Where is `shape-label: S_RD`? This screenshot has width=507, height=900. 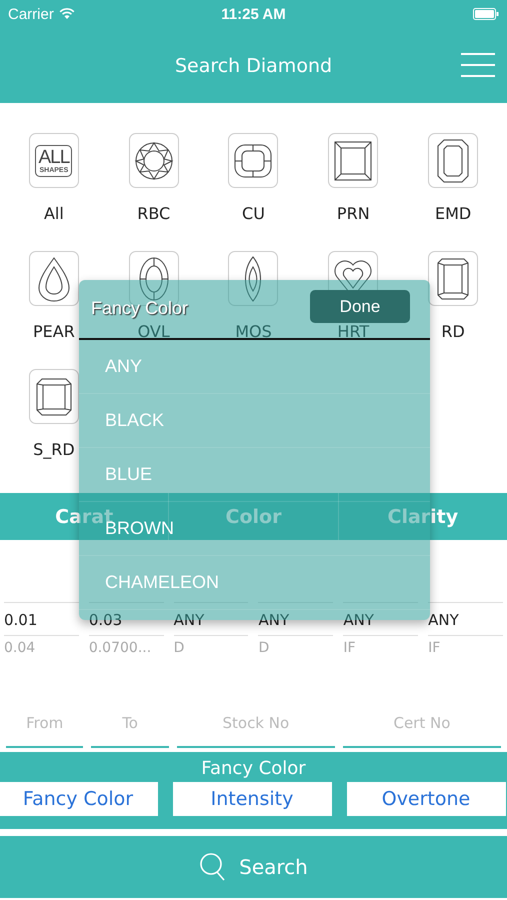 shape-label: S_RD is located at coordinates (54, 449).